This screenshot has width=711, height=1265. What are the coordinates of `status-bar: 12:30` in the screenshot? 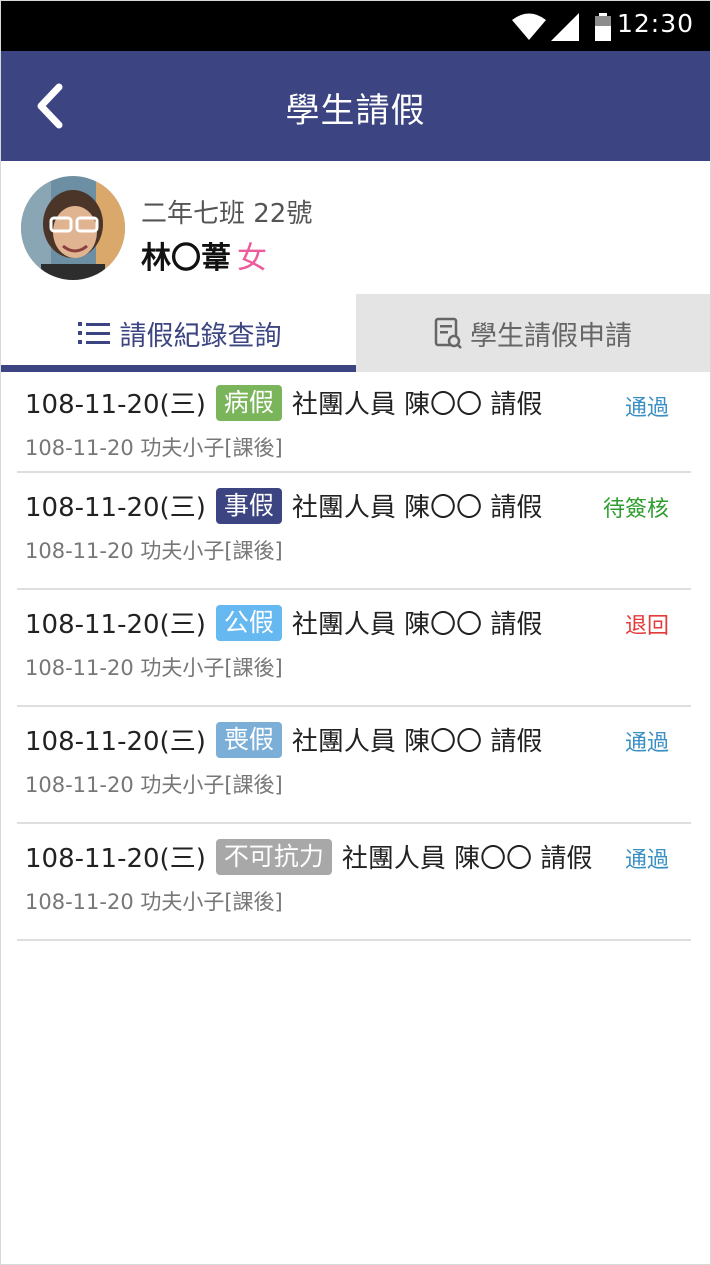 It's located at (355, 26).